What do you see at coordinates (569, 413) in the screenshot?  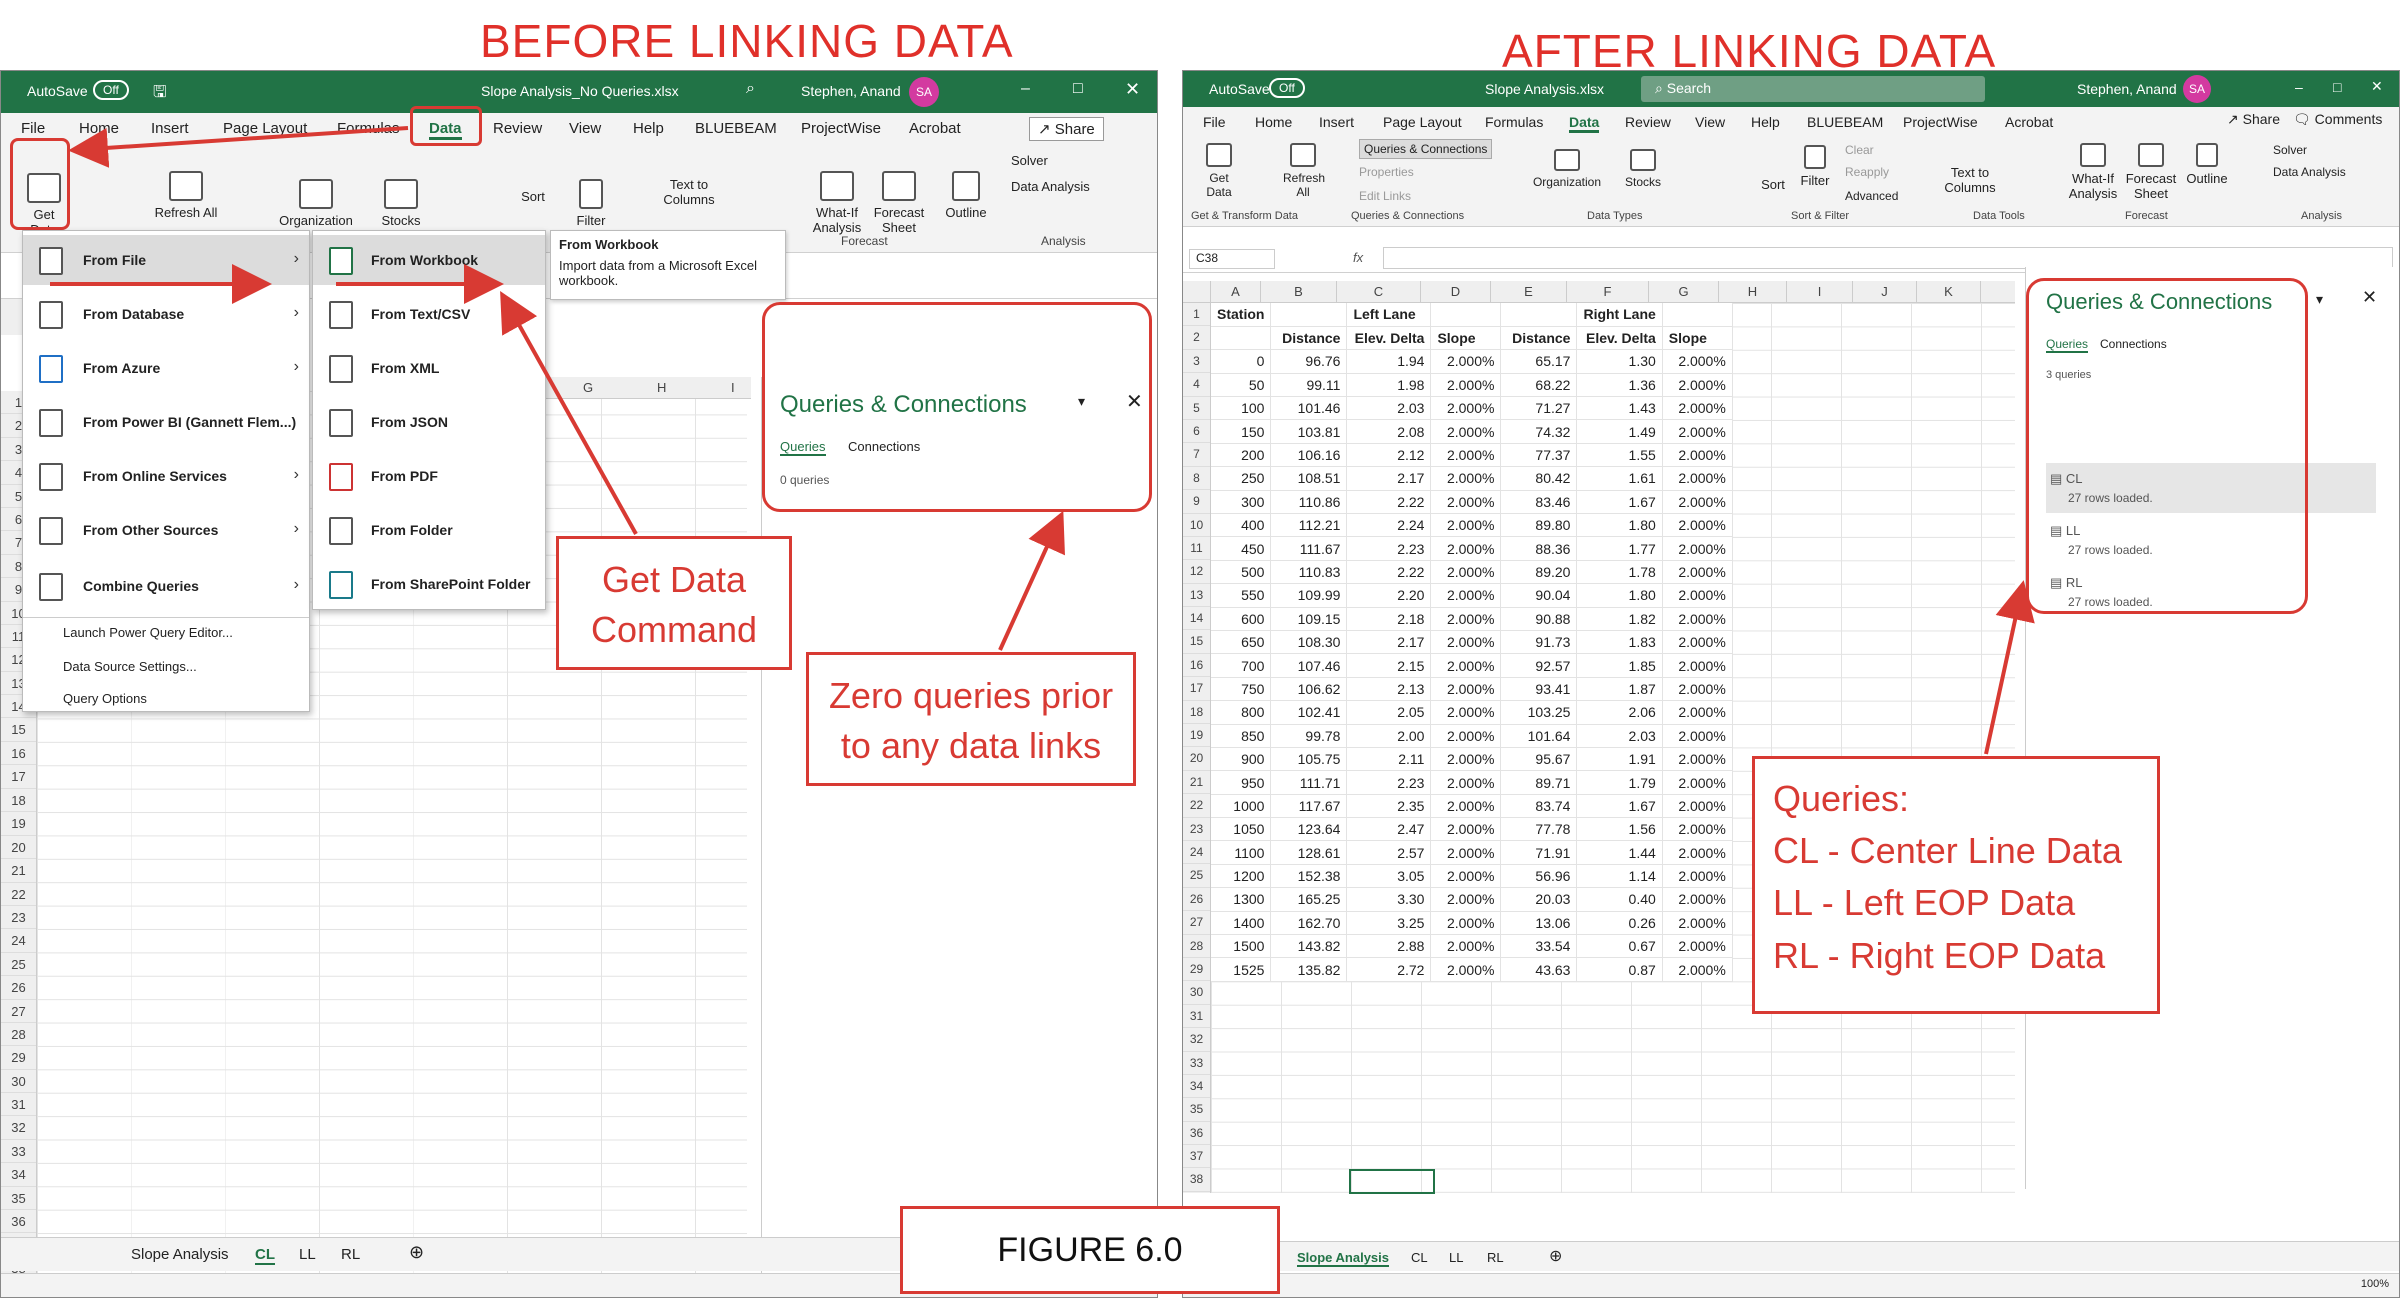 I see `arrow-callout-to-workbook` at bounding box center [569, 413].